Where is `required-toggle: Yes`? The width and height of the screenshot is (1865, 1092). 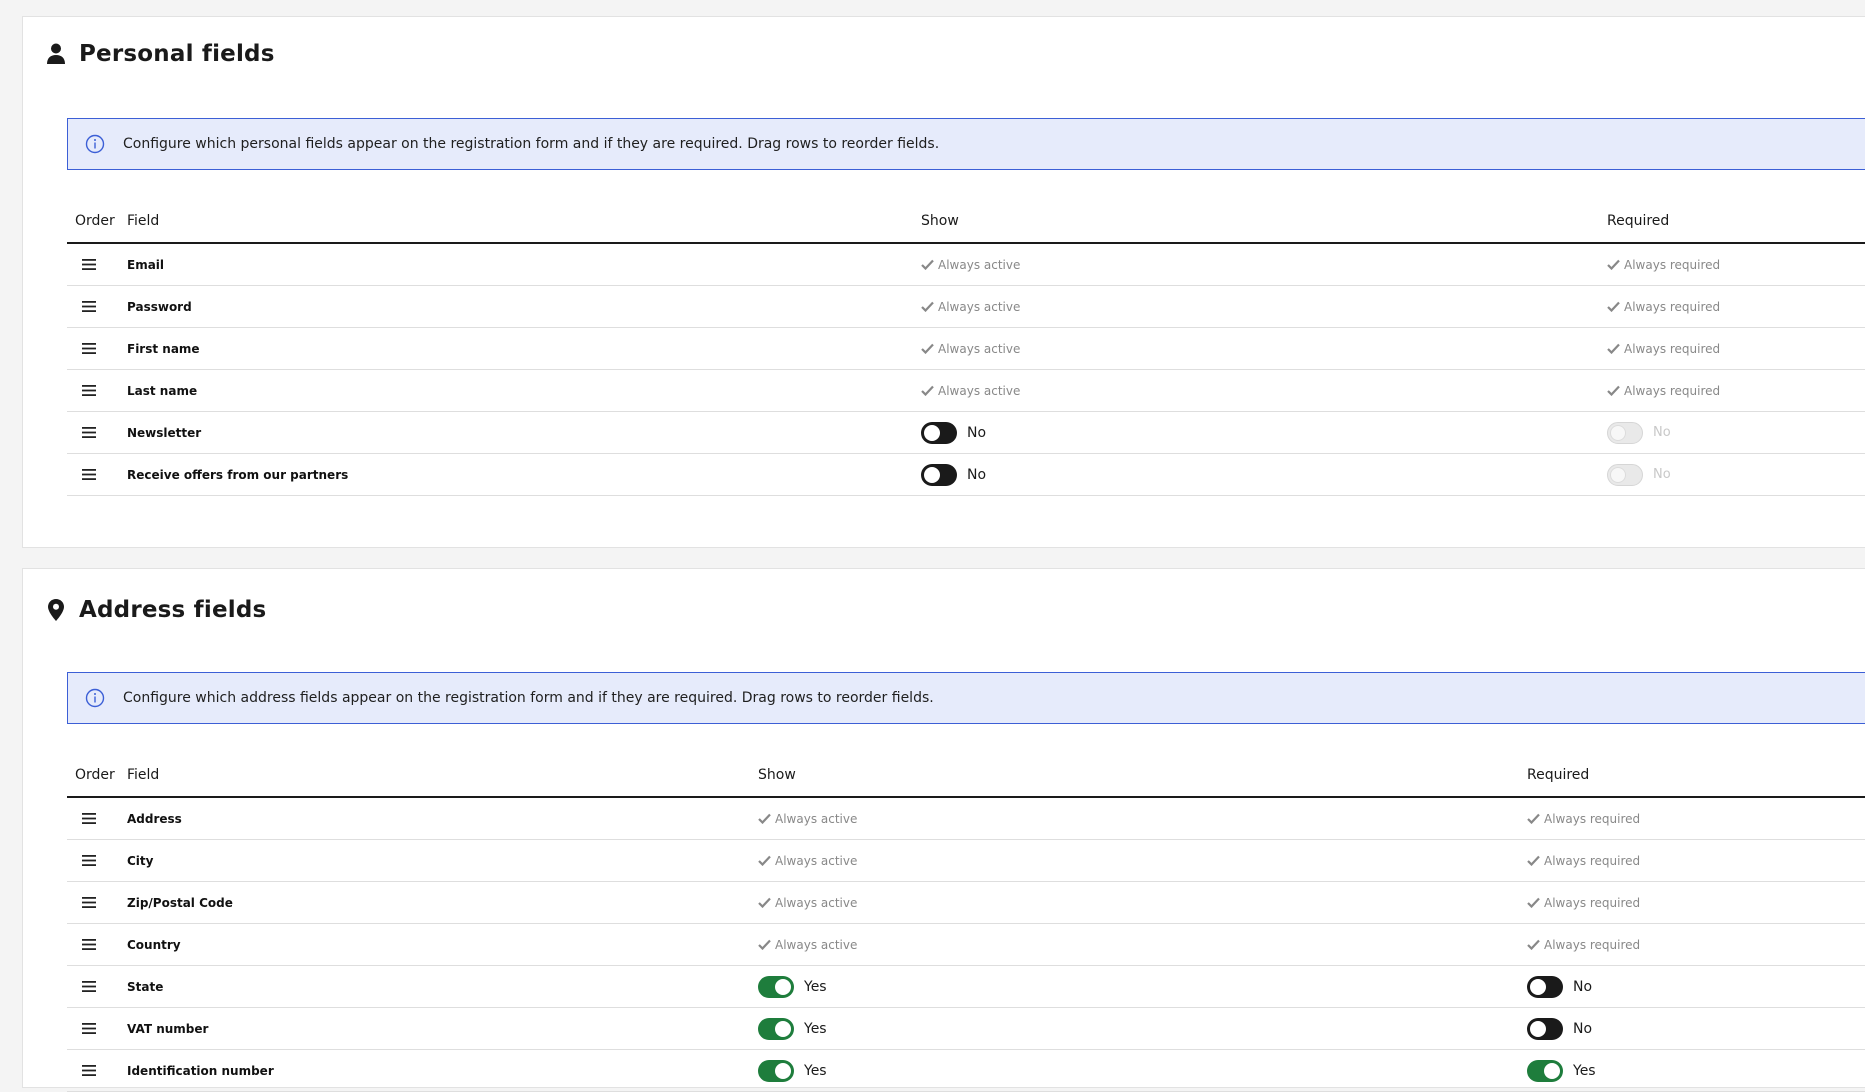
required-toggle: Yes is located at coordinates (1561, 1070).